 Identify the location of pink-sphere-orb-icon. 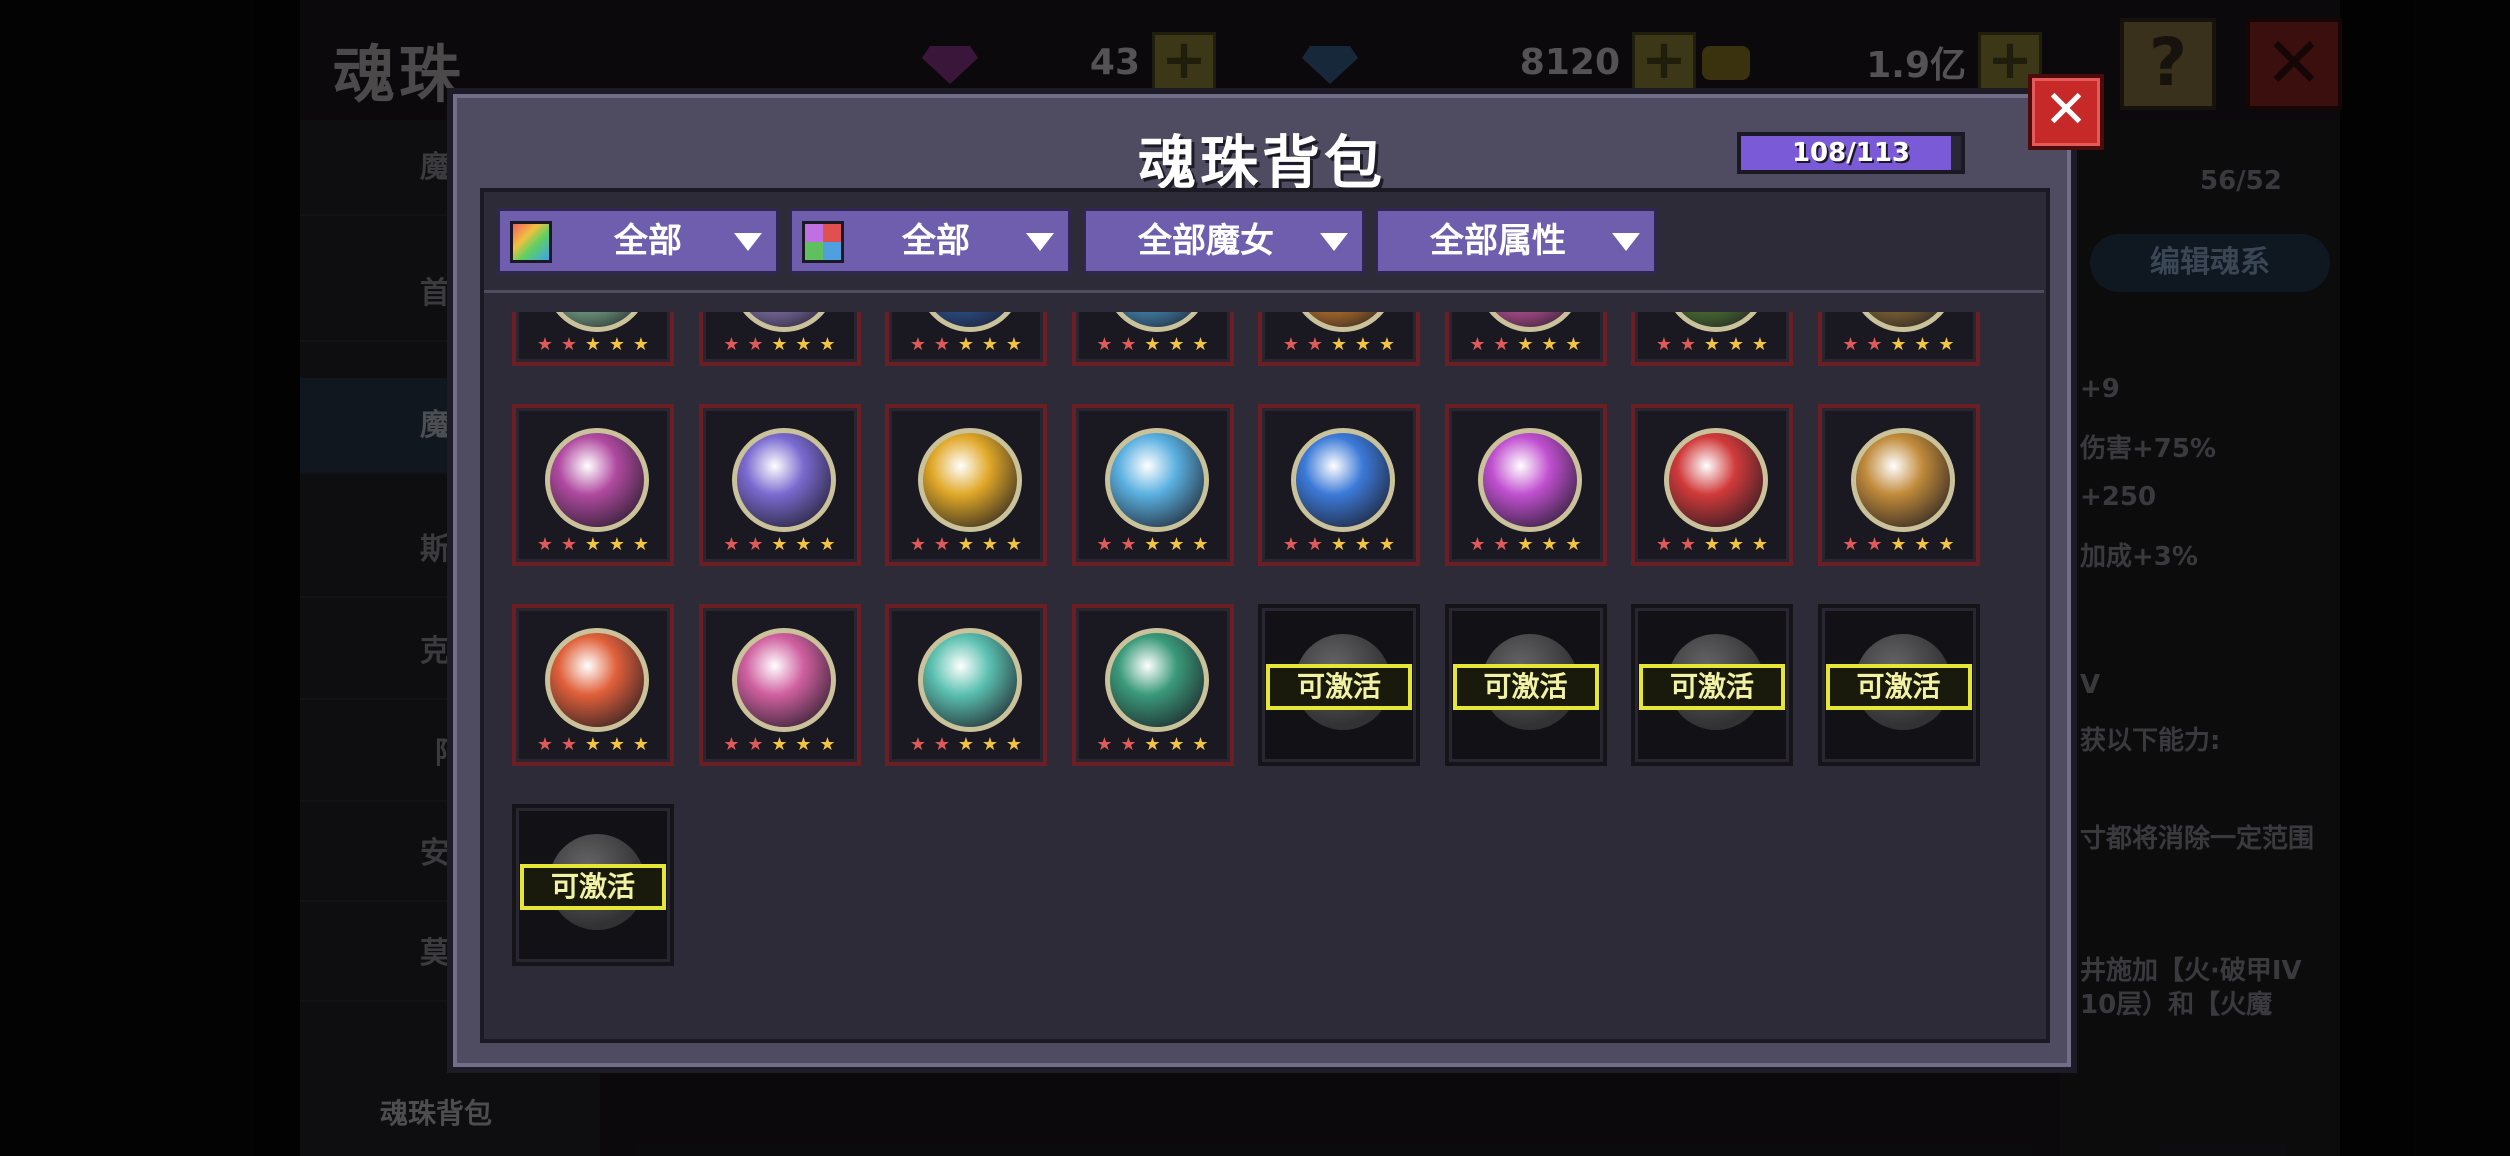
(1529, 480).